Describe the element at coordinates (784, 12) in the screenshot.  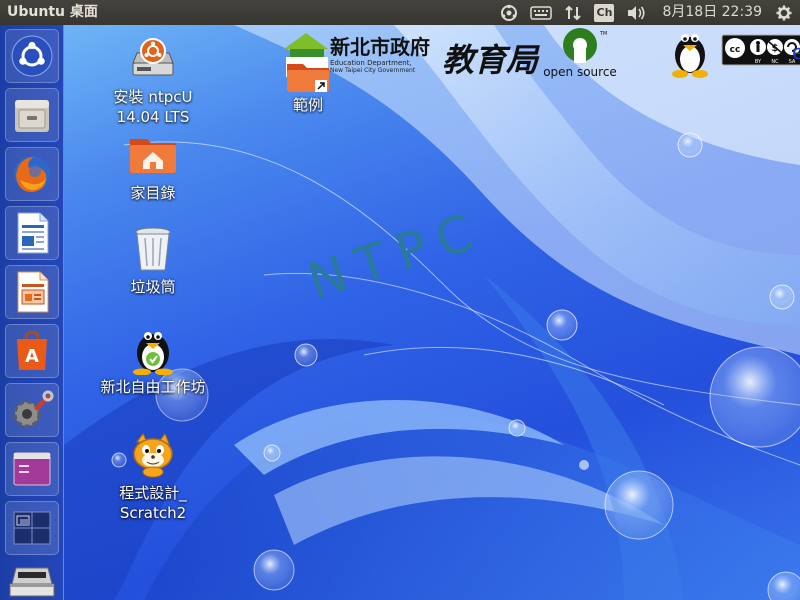
I see `session-gear-icon` at that location.